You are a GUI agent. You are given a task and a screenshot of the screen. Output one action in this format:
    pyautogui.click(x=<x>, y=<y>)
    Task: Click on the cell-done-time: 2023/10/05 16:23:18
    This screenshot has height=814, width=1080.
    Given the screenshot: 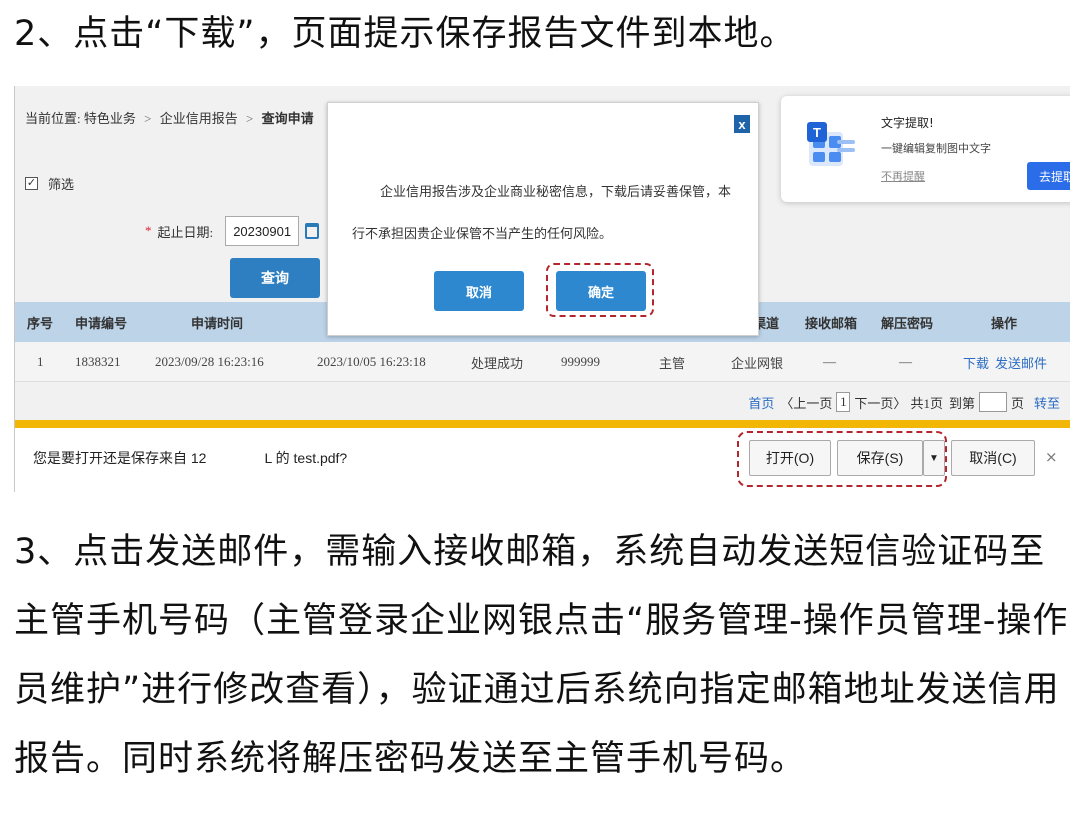 What is the action you would take?
    pyautogui.click(x=371, y=361)
    